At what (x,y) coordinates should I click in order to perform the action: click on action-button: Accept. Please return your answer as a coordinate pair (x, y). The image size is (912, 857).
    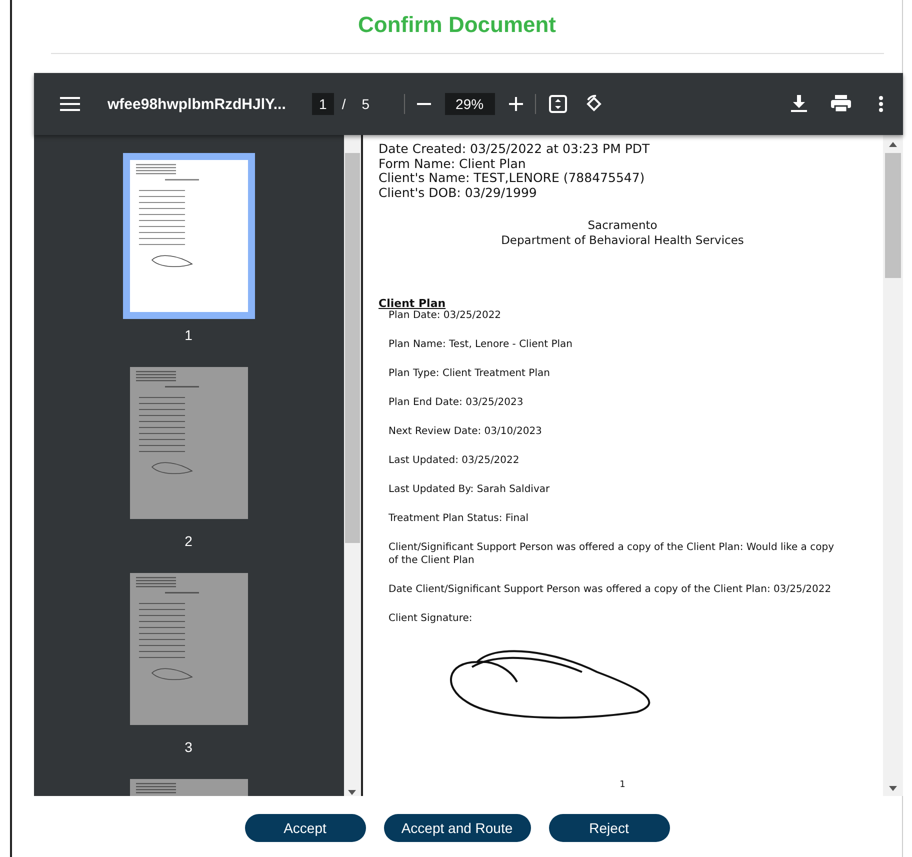
    Looking at the image, I should click on (305, 828).